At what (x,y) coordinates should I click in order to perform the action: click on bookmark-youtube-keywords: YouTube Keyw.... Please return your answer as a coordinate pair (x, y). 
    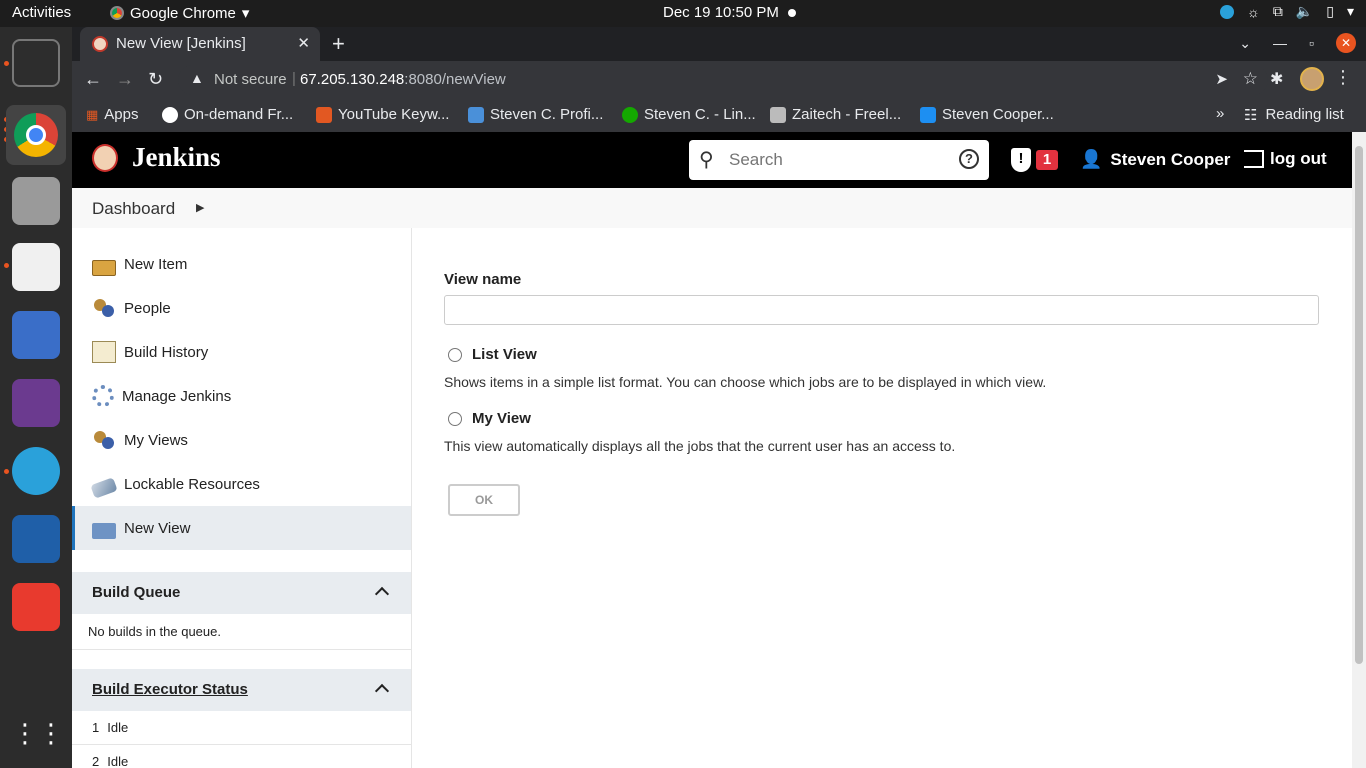
    Looking at the image, I should click on (382, 114).